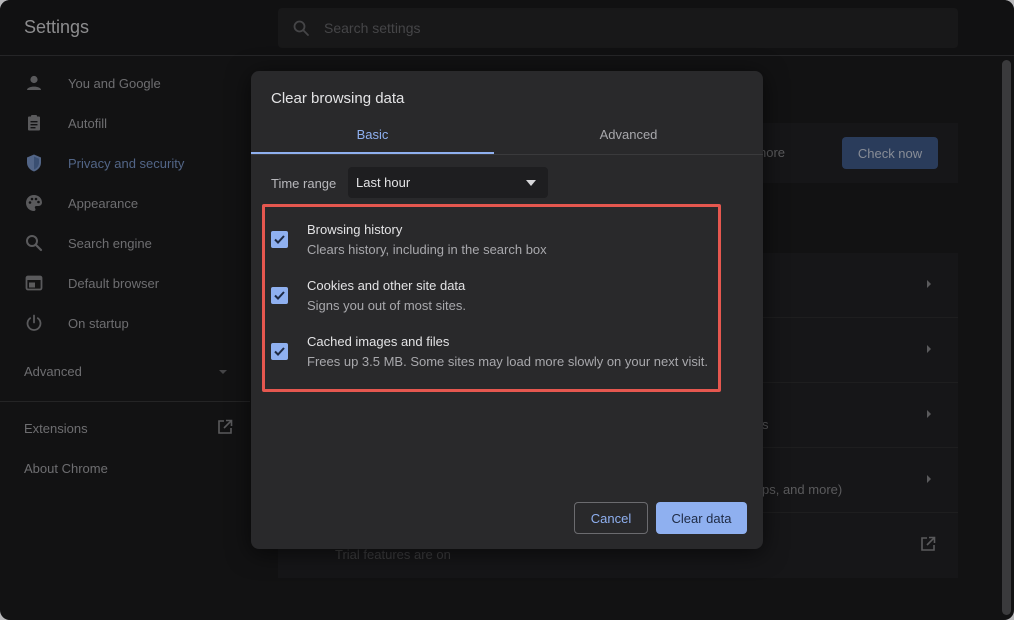 The width and height of the screenshot is (1014, 620). What do you see at coordinates (378, 341) in the screenshot?
I see `cached-images-title: Cached images and files` at bounding box center [378, 341].